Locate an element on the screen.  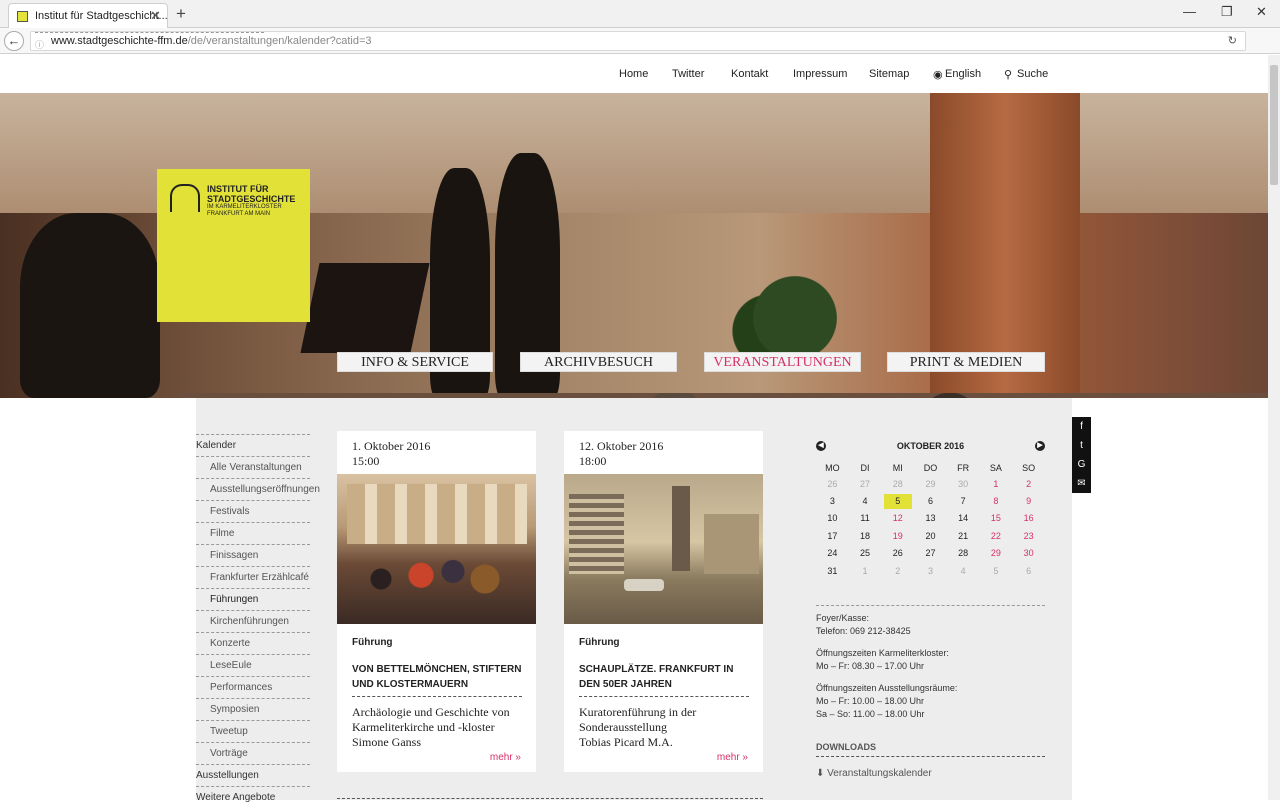
mainnav-info-service: INFO & SERVICE is located at coordinates (415, 362).